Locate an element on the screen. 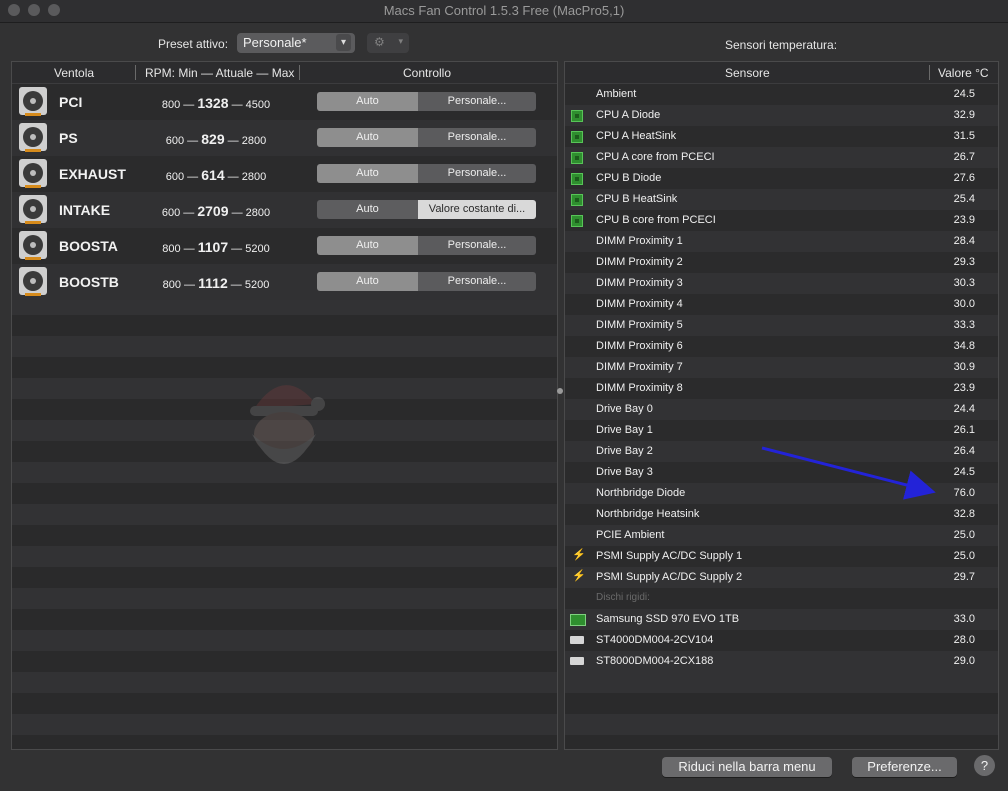 This screenshot has width=1008, height=791. fan-name: BOOSTA is located at coordinates (88, 246).